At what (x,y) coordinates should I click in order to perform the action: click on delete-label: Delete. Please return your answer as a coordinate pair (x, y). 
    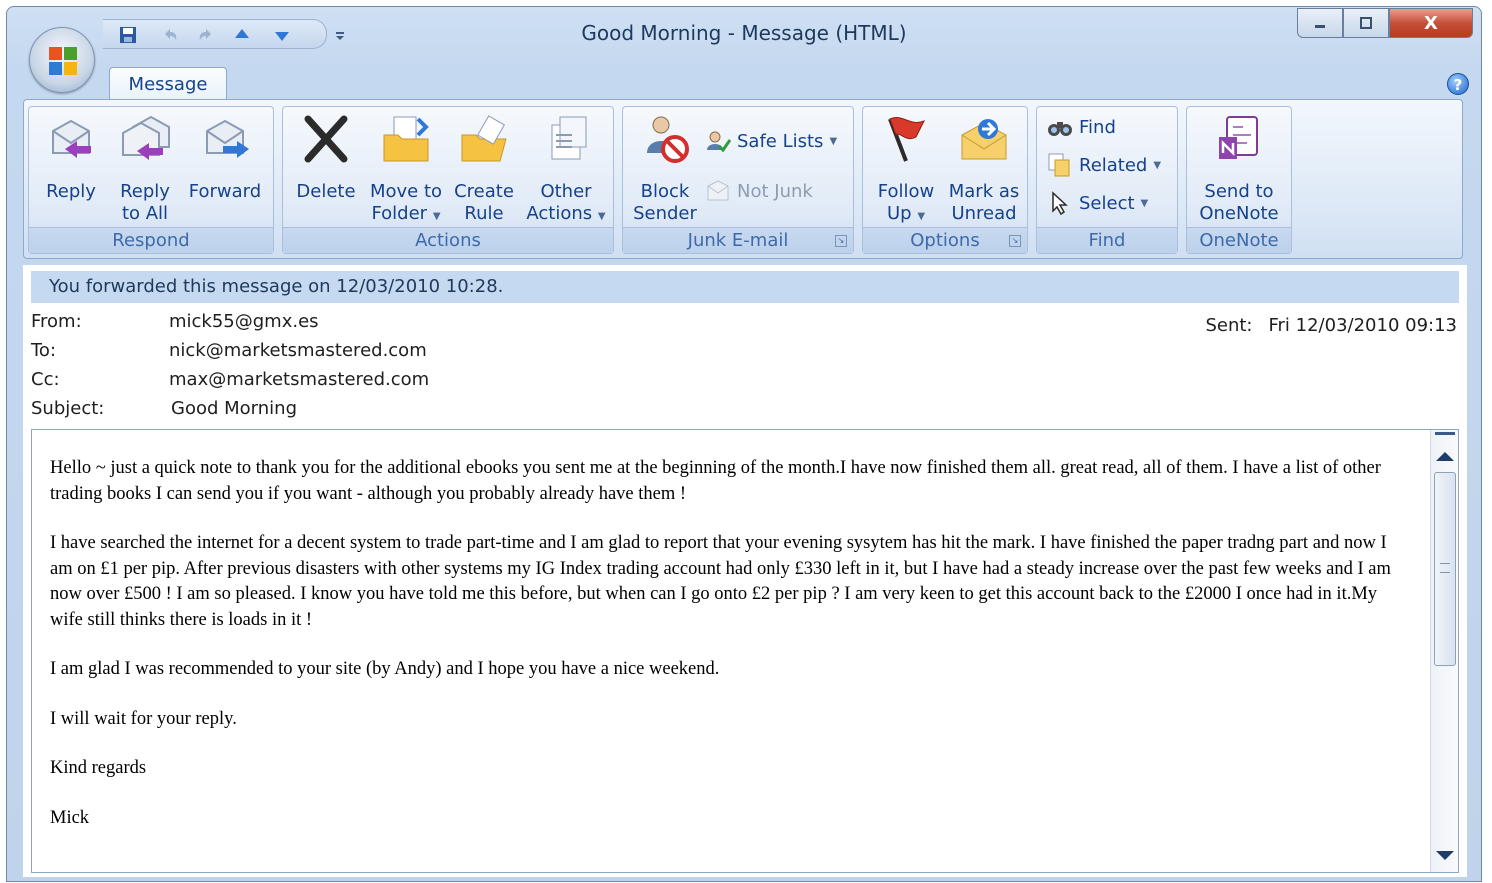
    Looking at the image, I should click on (326, 191).